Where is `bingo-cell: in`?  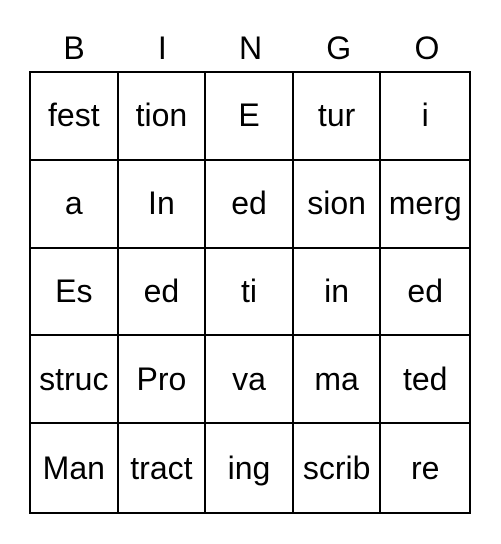
bingo-cell: in is located at coordinates (337, 292).